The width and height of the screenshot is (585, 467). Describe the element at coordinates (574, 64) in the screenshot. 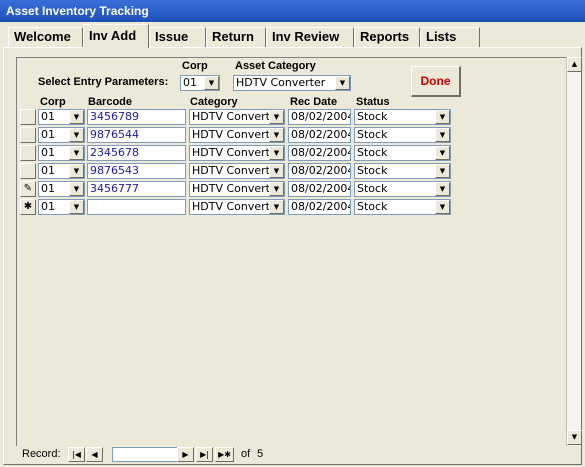

I see `scroll-up-icon: ▲` at that location.